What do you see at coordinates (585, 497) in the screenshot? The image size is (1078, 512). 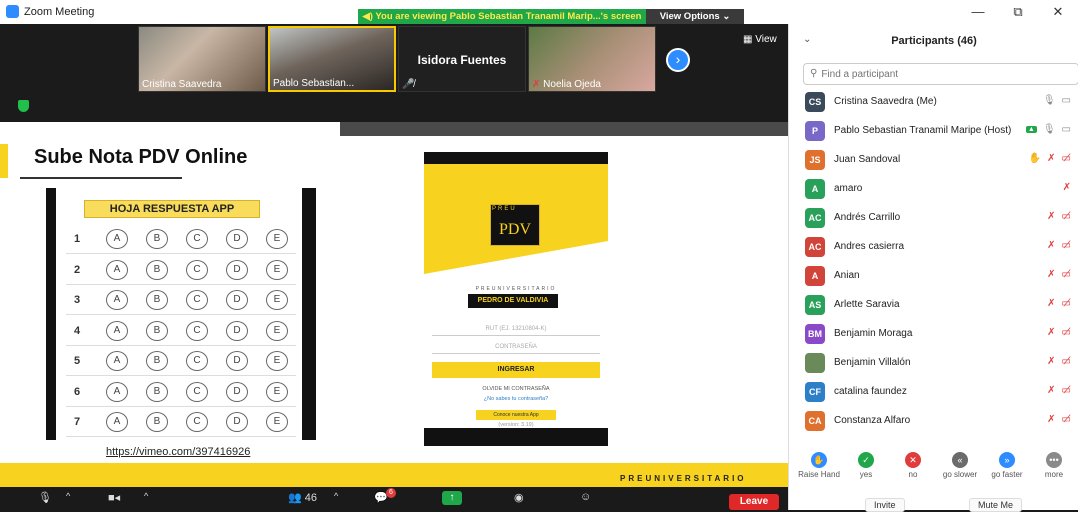 I see `reactions-icon: ☺` at bounding box center [585, 497].